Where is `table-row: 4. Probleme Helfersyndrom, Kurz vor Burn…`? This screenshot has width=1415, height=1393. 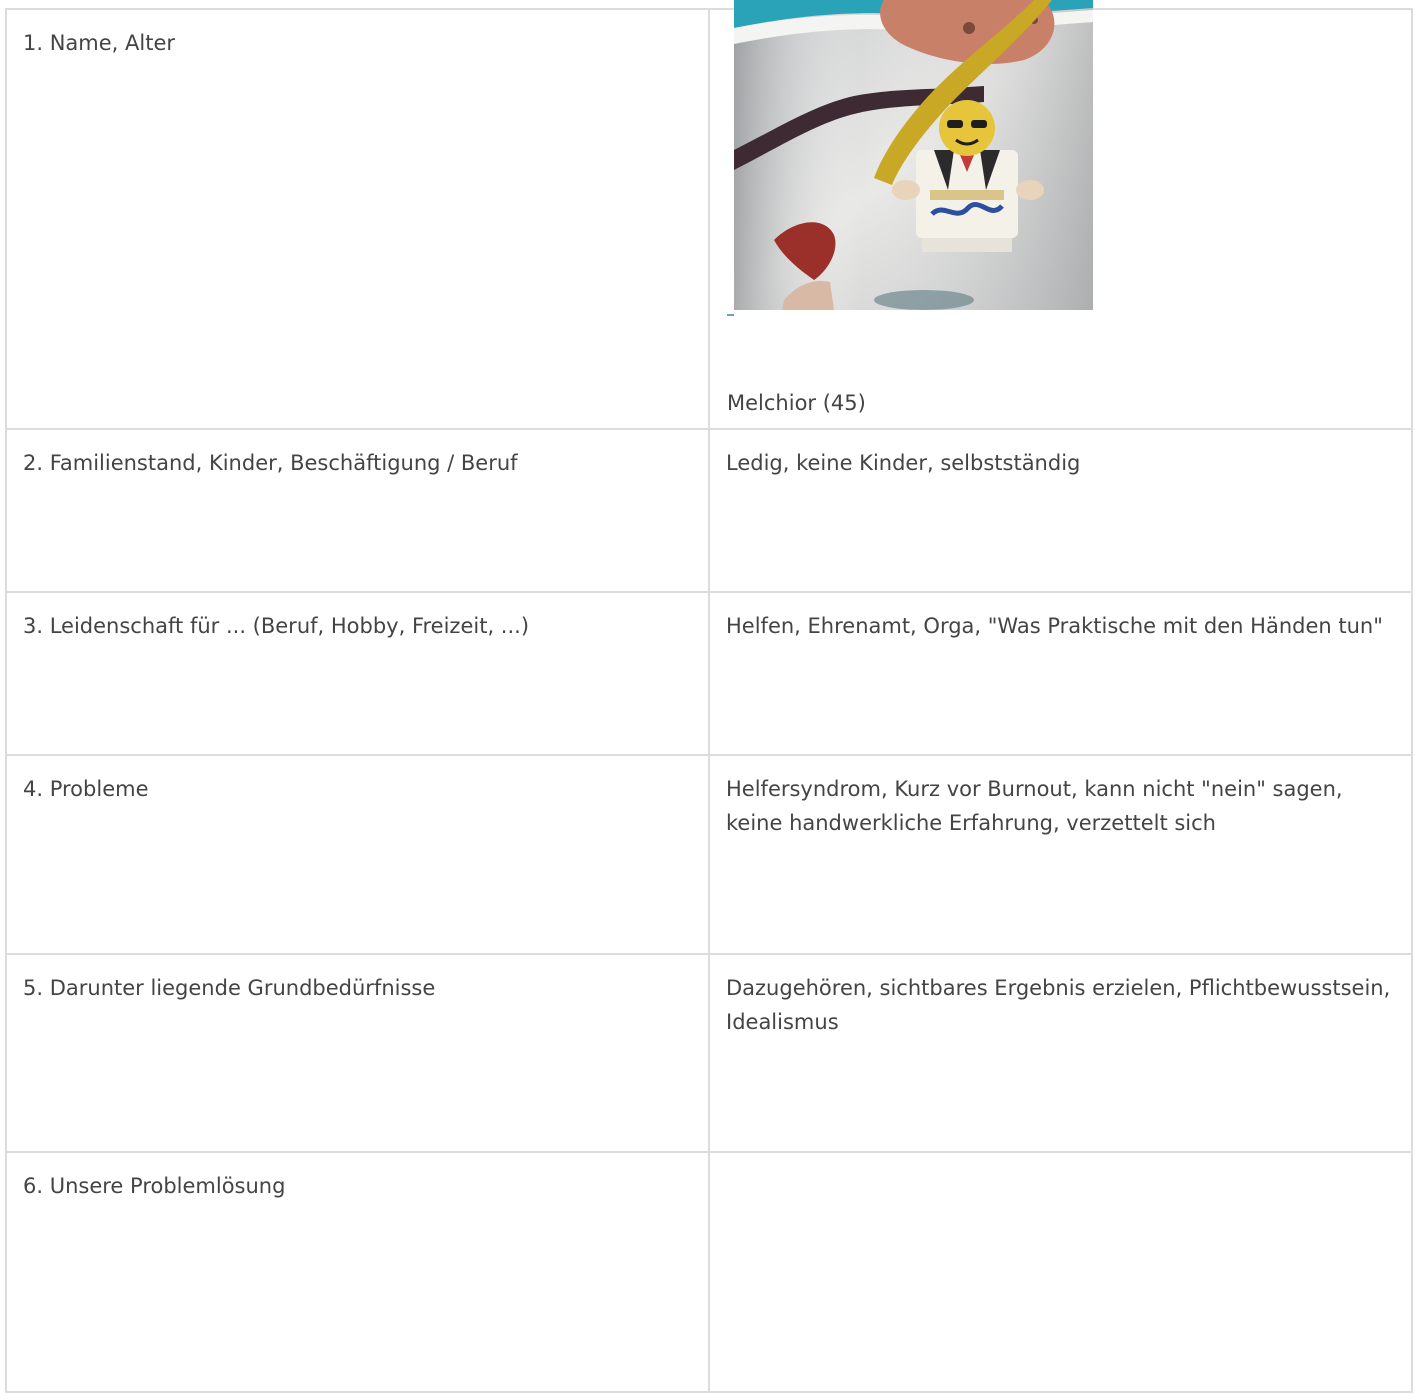 table-row: 4. Probleme Helfersyndrom, Kurz vor Burn… is located at coordinates (709, 854).